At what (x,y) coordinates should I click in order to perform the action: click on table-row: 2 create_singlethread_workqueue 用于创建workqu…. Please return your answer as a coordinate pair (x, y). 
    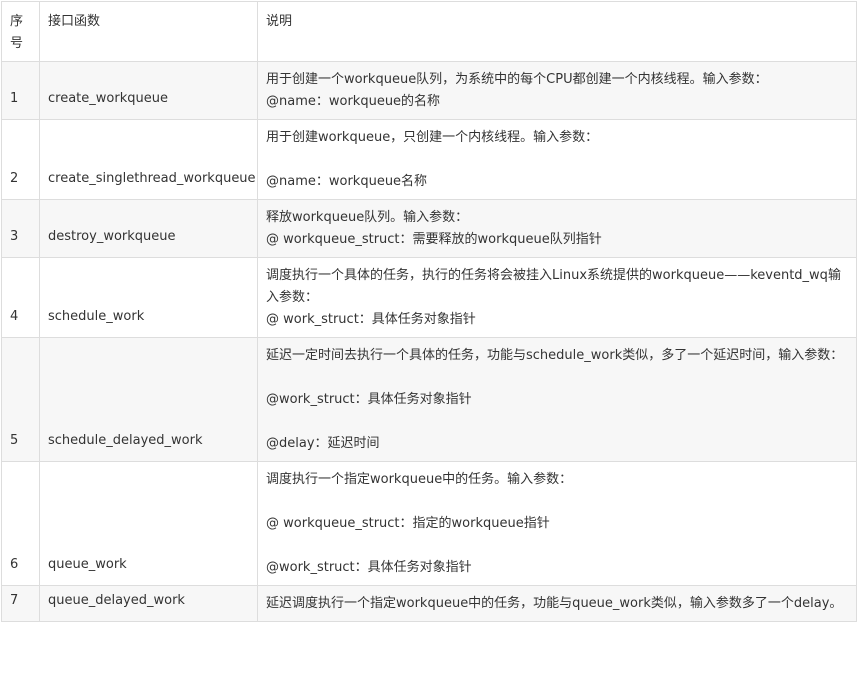
    Looking at the image, I should click on (429, 159).